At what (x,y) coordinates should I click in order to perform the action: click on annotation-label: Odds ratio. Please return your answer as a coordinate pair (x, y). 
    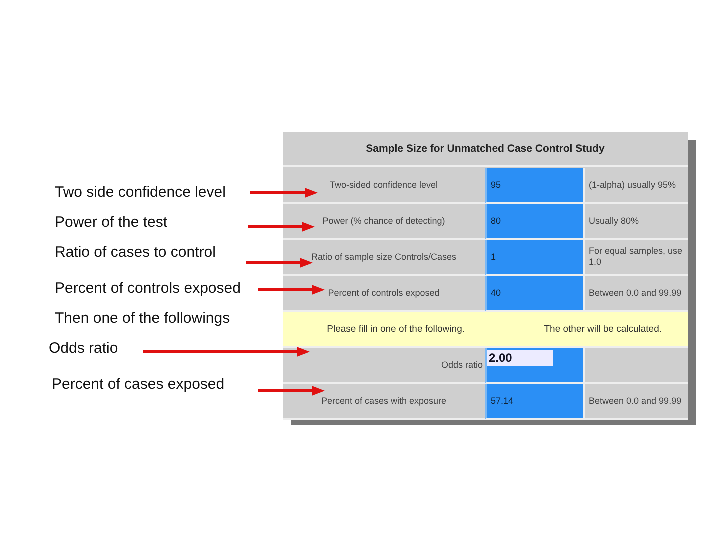
    Looking at the image, I should click on (83, 348).